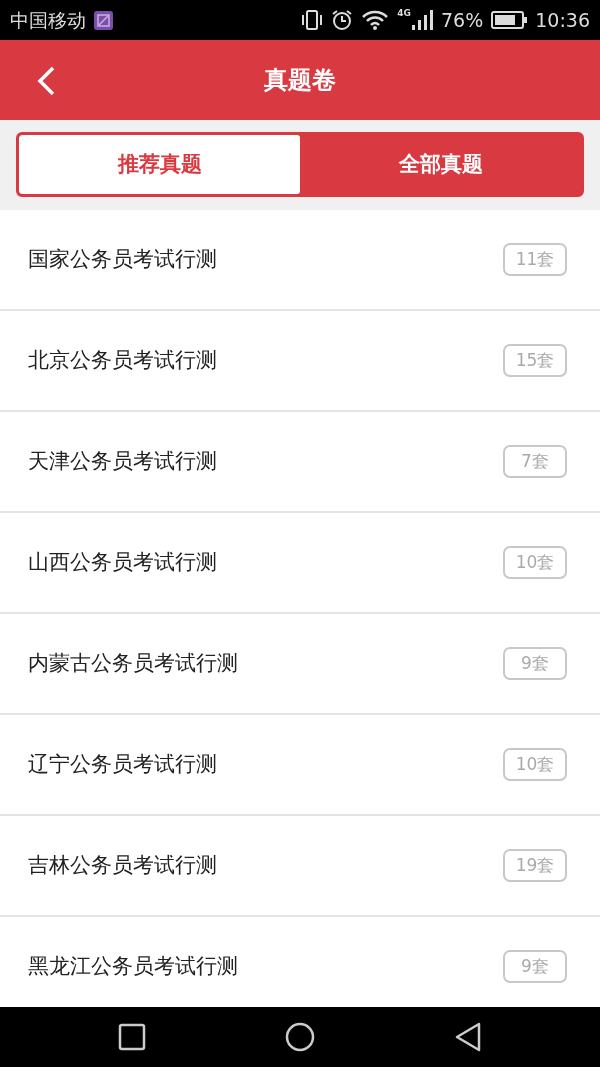  What do you see at coordinates (300, 260) in the screenshot?
I see `paper-row: 国家公务员考试行测 11套` at bounding box center [300, 260].